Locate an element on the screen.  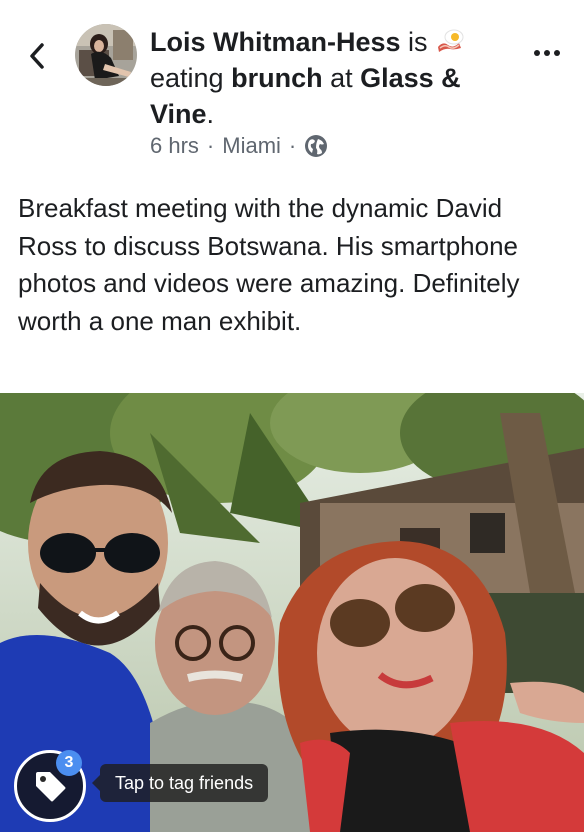
chevron-left-icon is located at coordinates (37, 56).